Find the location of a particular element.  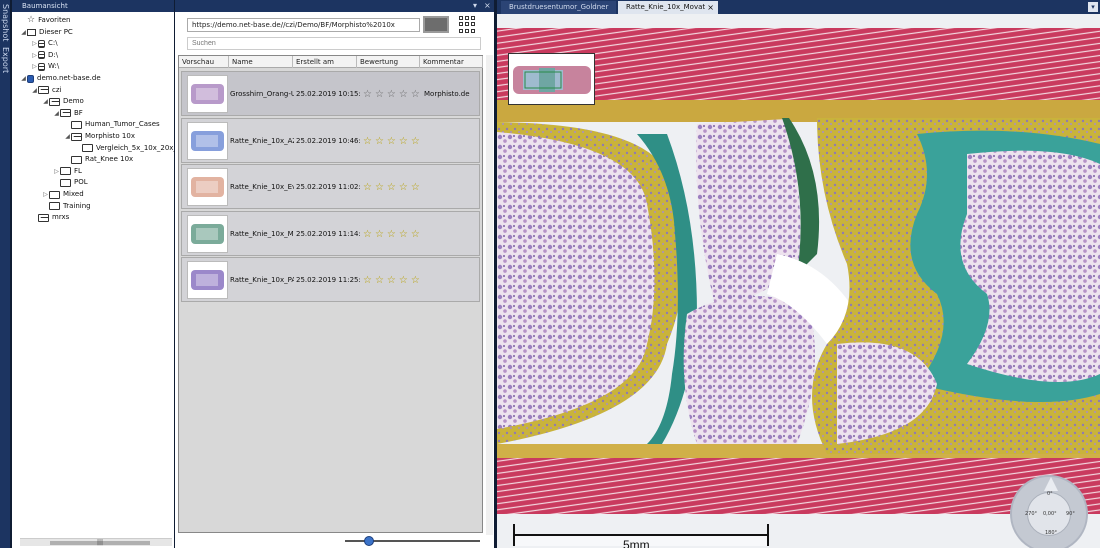

tree-node: ▷ Mixed is located at coordinates (63, 194).